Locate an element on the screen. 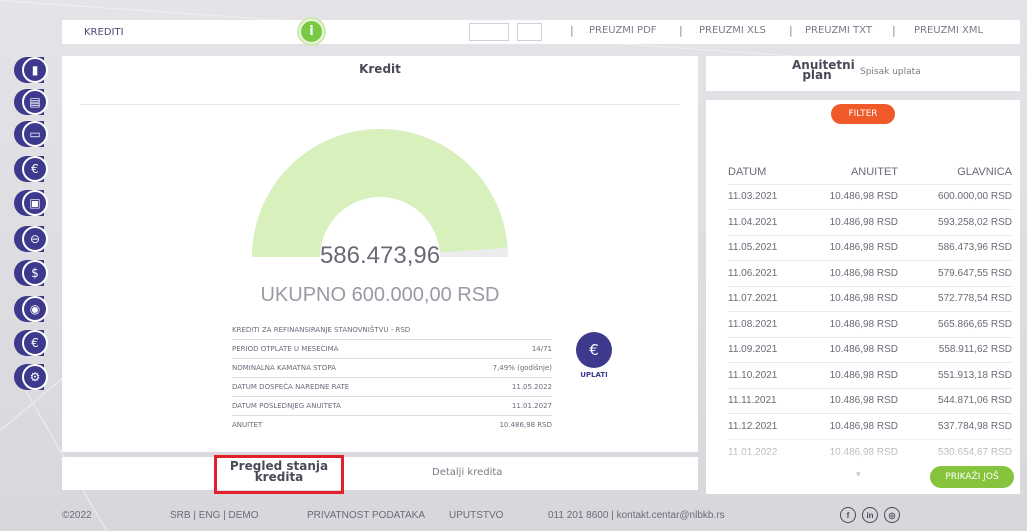 The image size is (1027, 531). table-cell: 558.911,62 RSD is located at coordinates (955, 349).